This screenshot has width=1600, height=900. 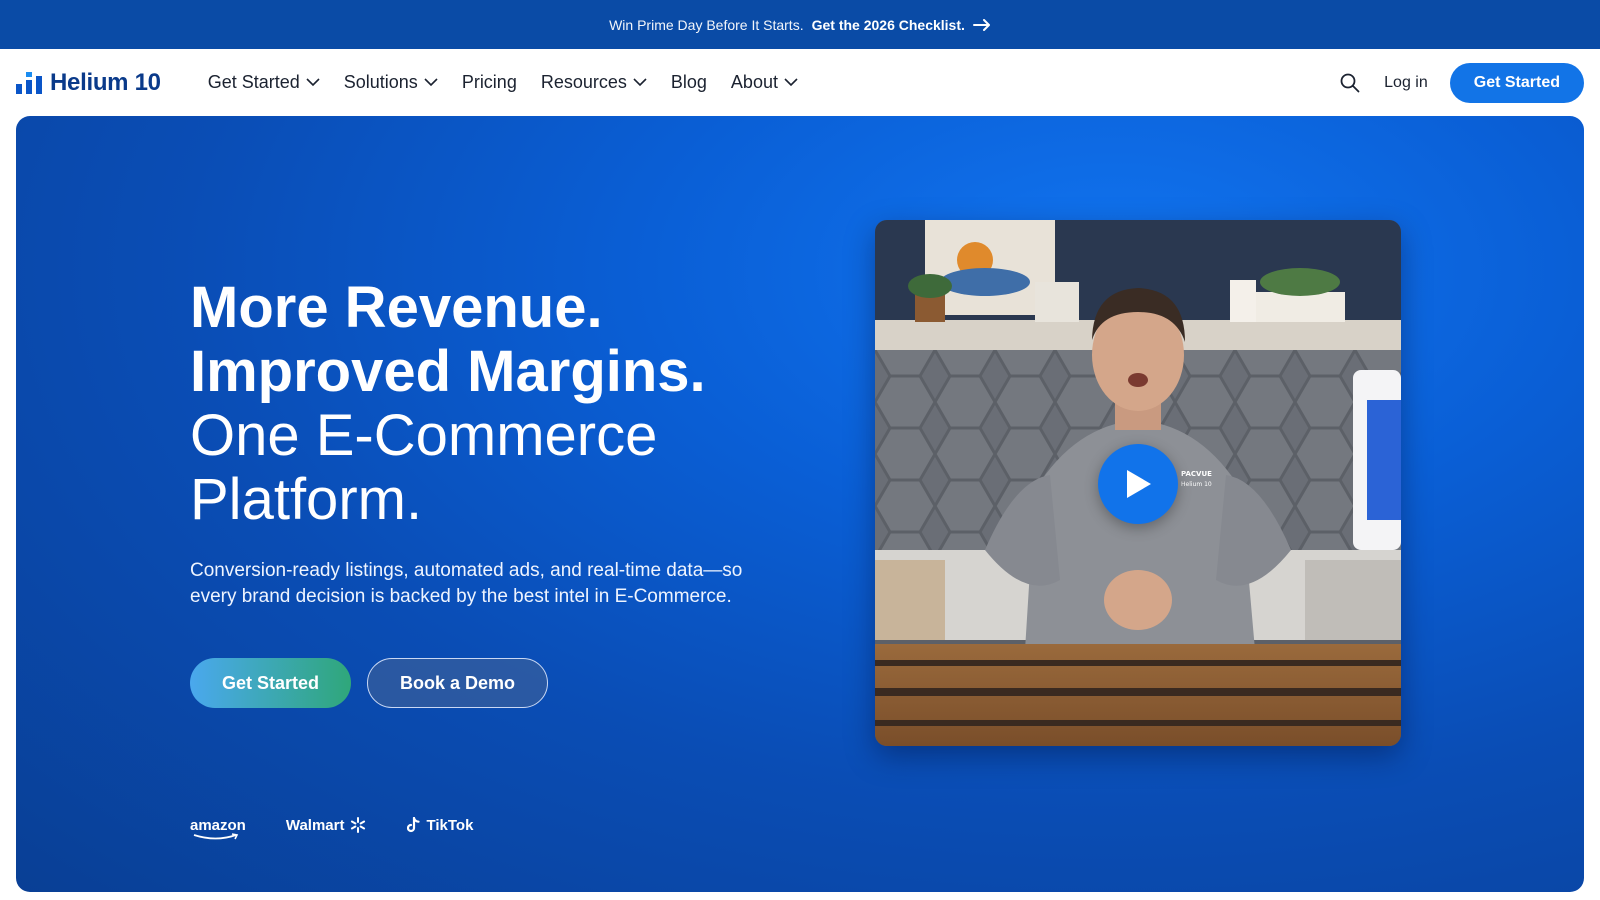 What do you see at coordinates (380, 82) in the screenshot?
I see `nav-item-label: Solutions` at bounding box center [380, 82].